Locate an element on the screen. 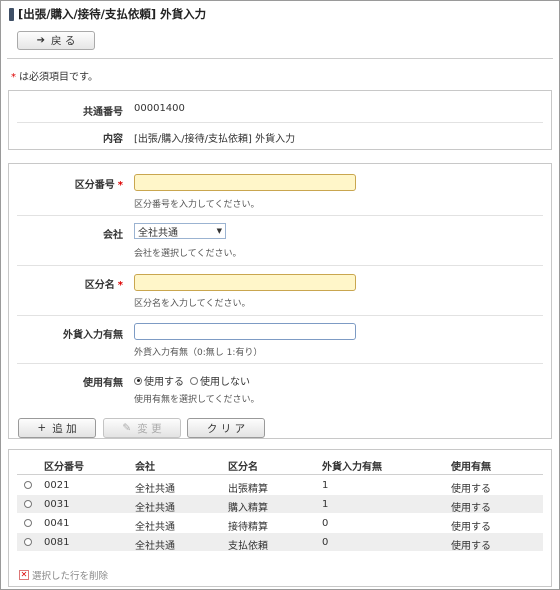  table-row: 0081 全社共通 支払依頼 0 使用する is located at coordinates (280, 542).